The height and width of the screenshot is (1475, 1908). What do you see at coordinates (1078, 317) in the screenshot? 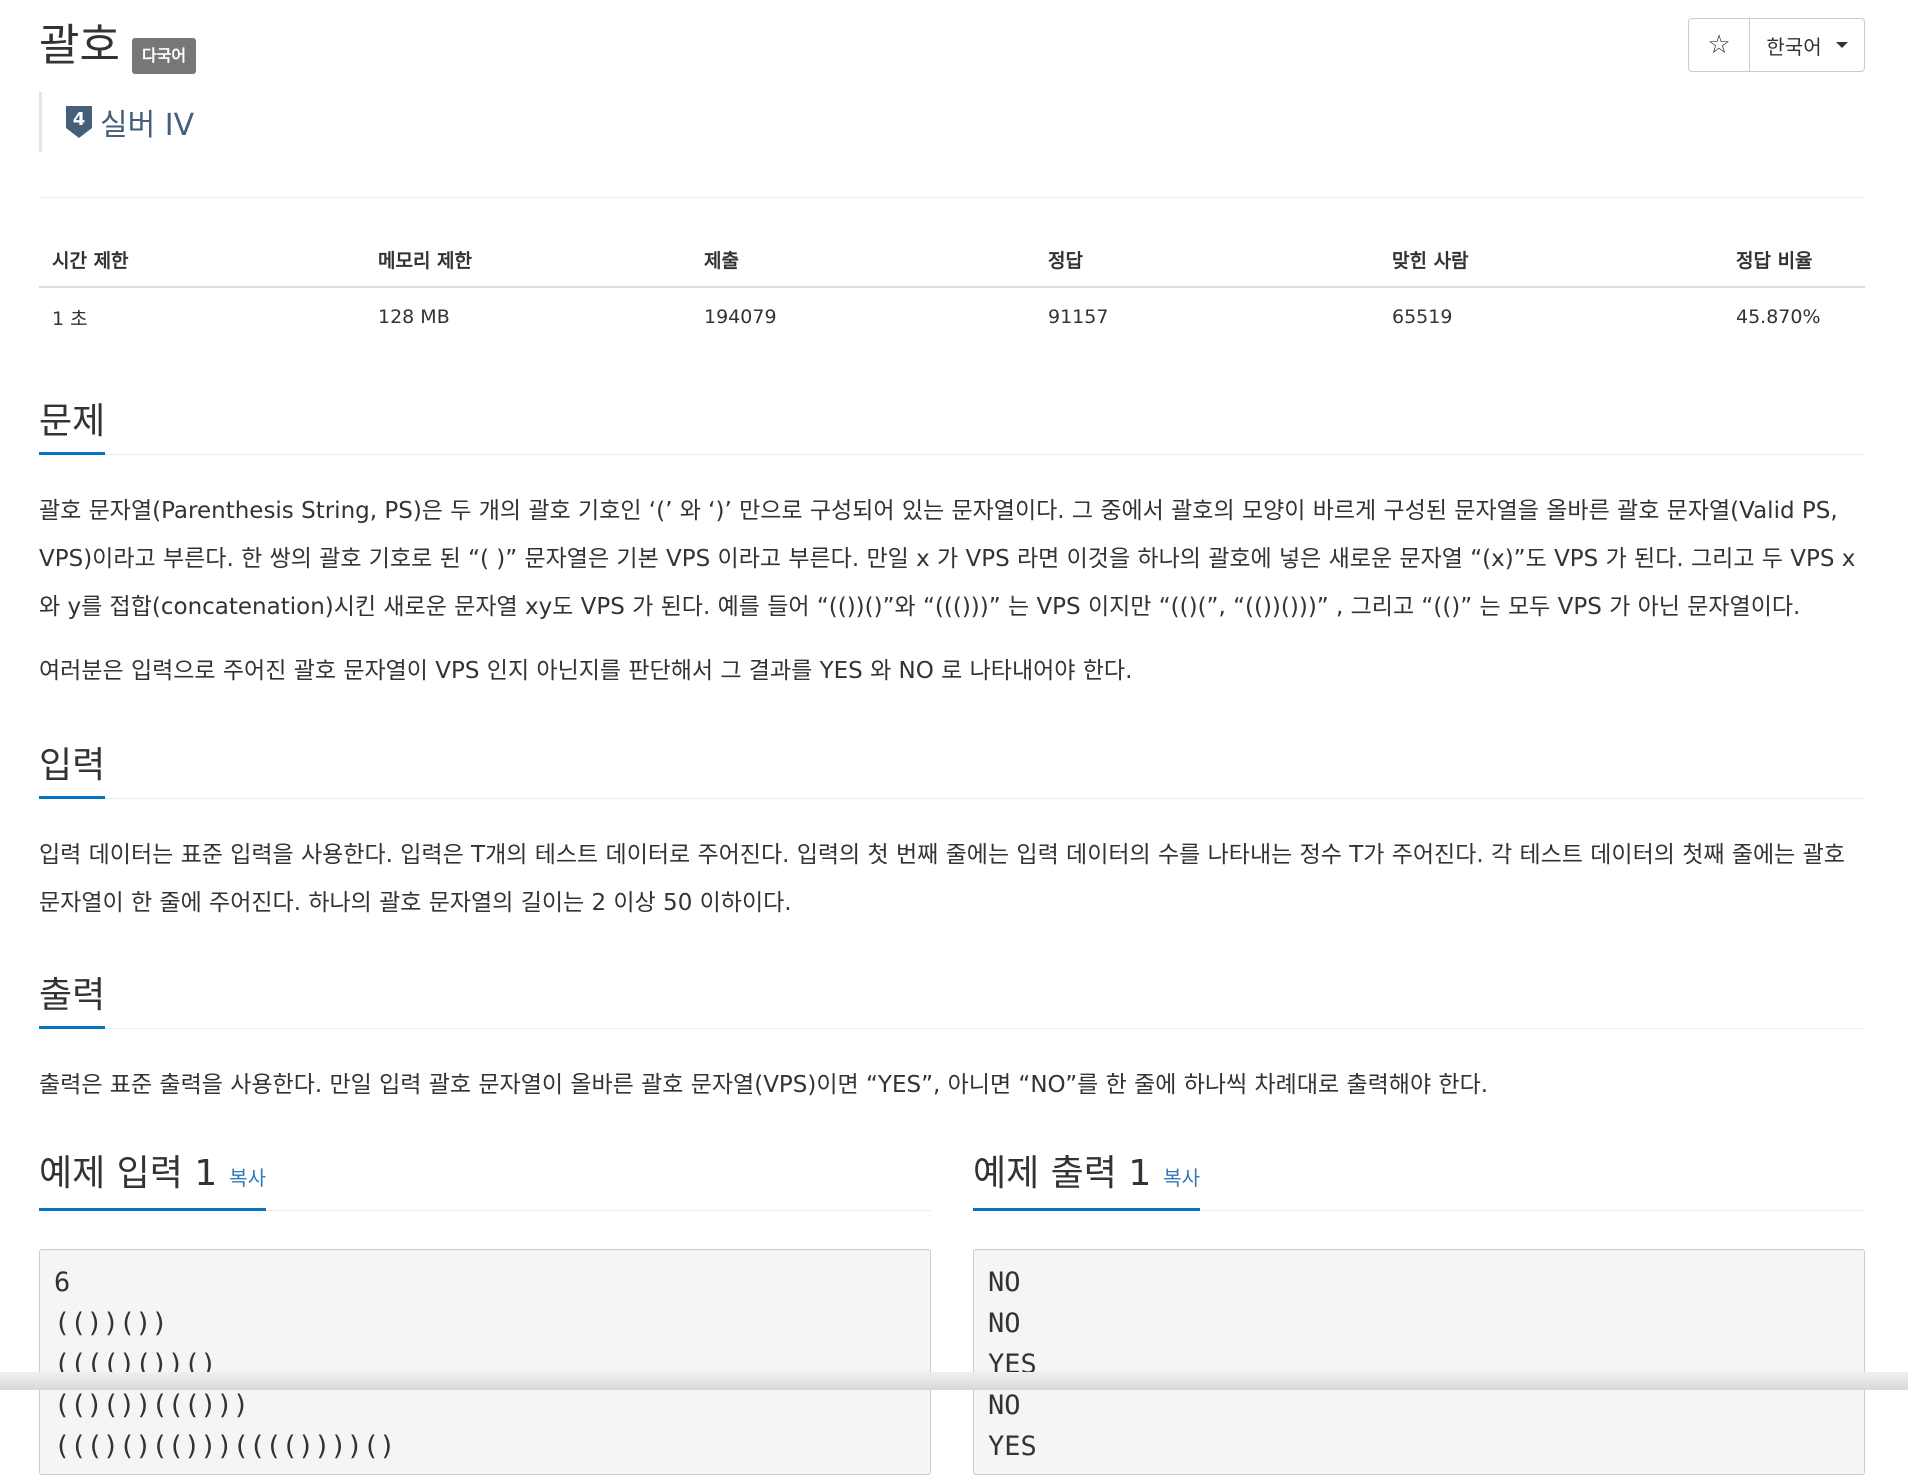
I see `accepted-value: 91157` at bounding box center [1078, 317].